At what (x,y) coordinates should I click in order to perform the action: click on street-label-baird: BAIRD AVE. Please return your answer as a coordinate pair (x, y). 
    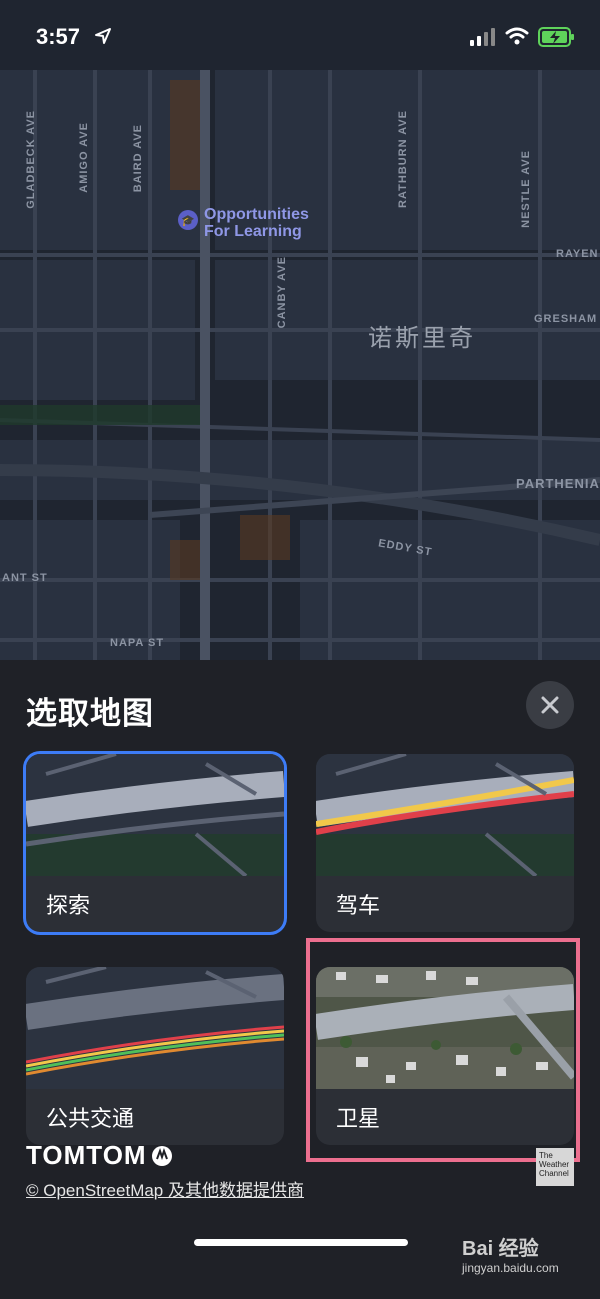
    Looking at the image, I should click on (138, 158).